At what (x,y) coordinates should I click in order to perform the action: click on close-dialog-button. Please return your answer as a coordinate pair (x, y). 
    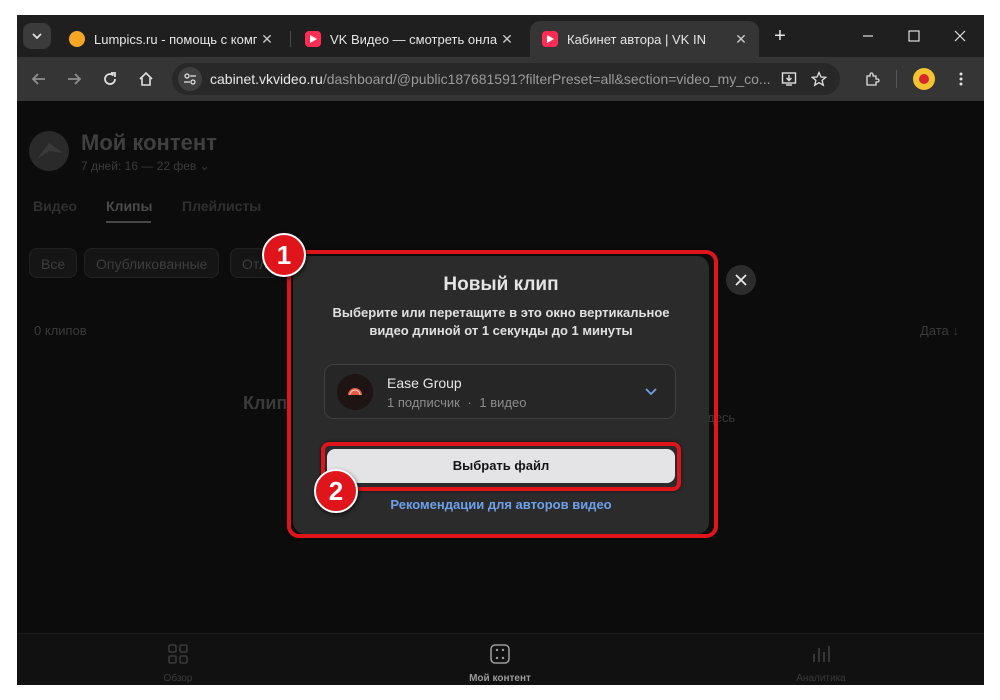
    Looking at the image, I should click on (741, 280).